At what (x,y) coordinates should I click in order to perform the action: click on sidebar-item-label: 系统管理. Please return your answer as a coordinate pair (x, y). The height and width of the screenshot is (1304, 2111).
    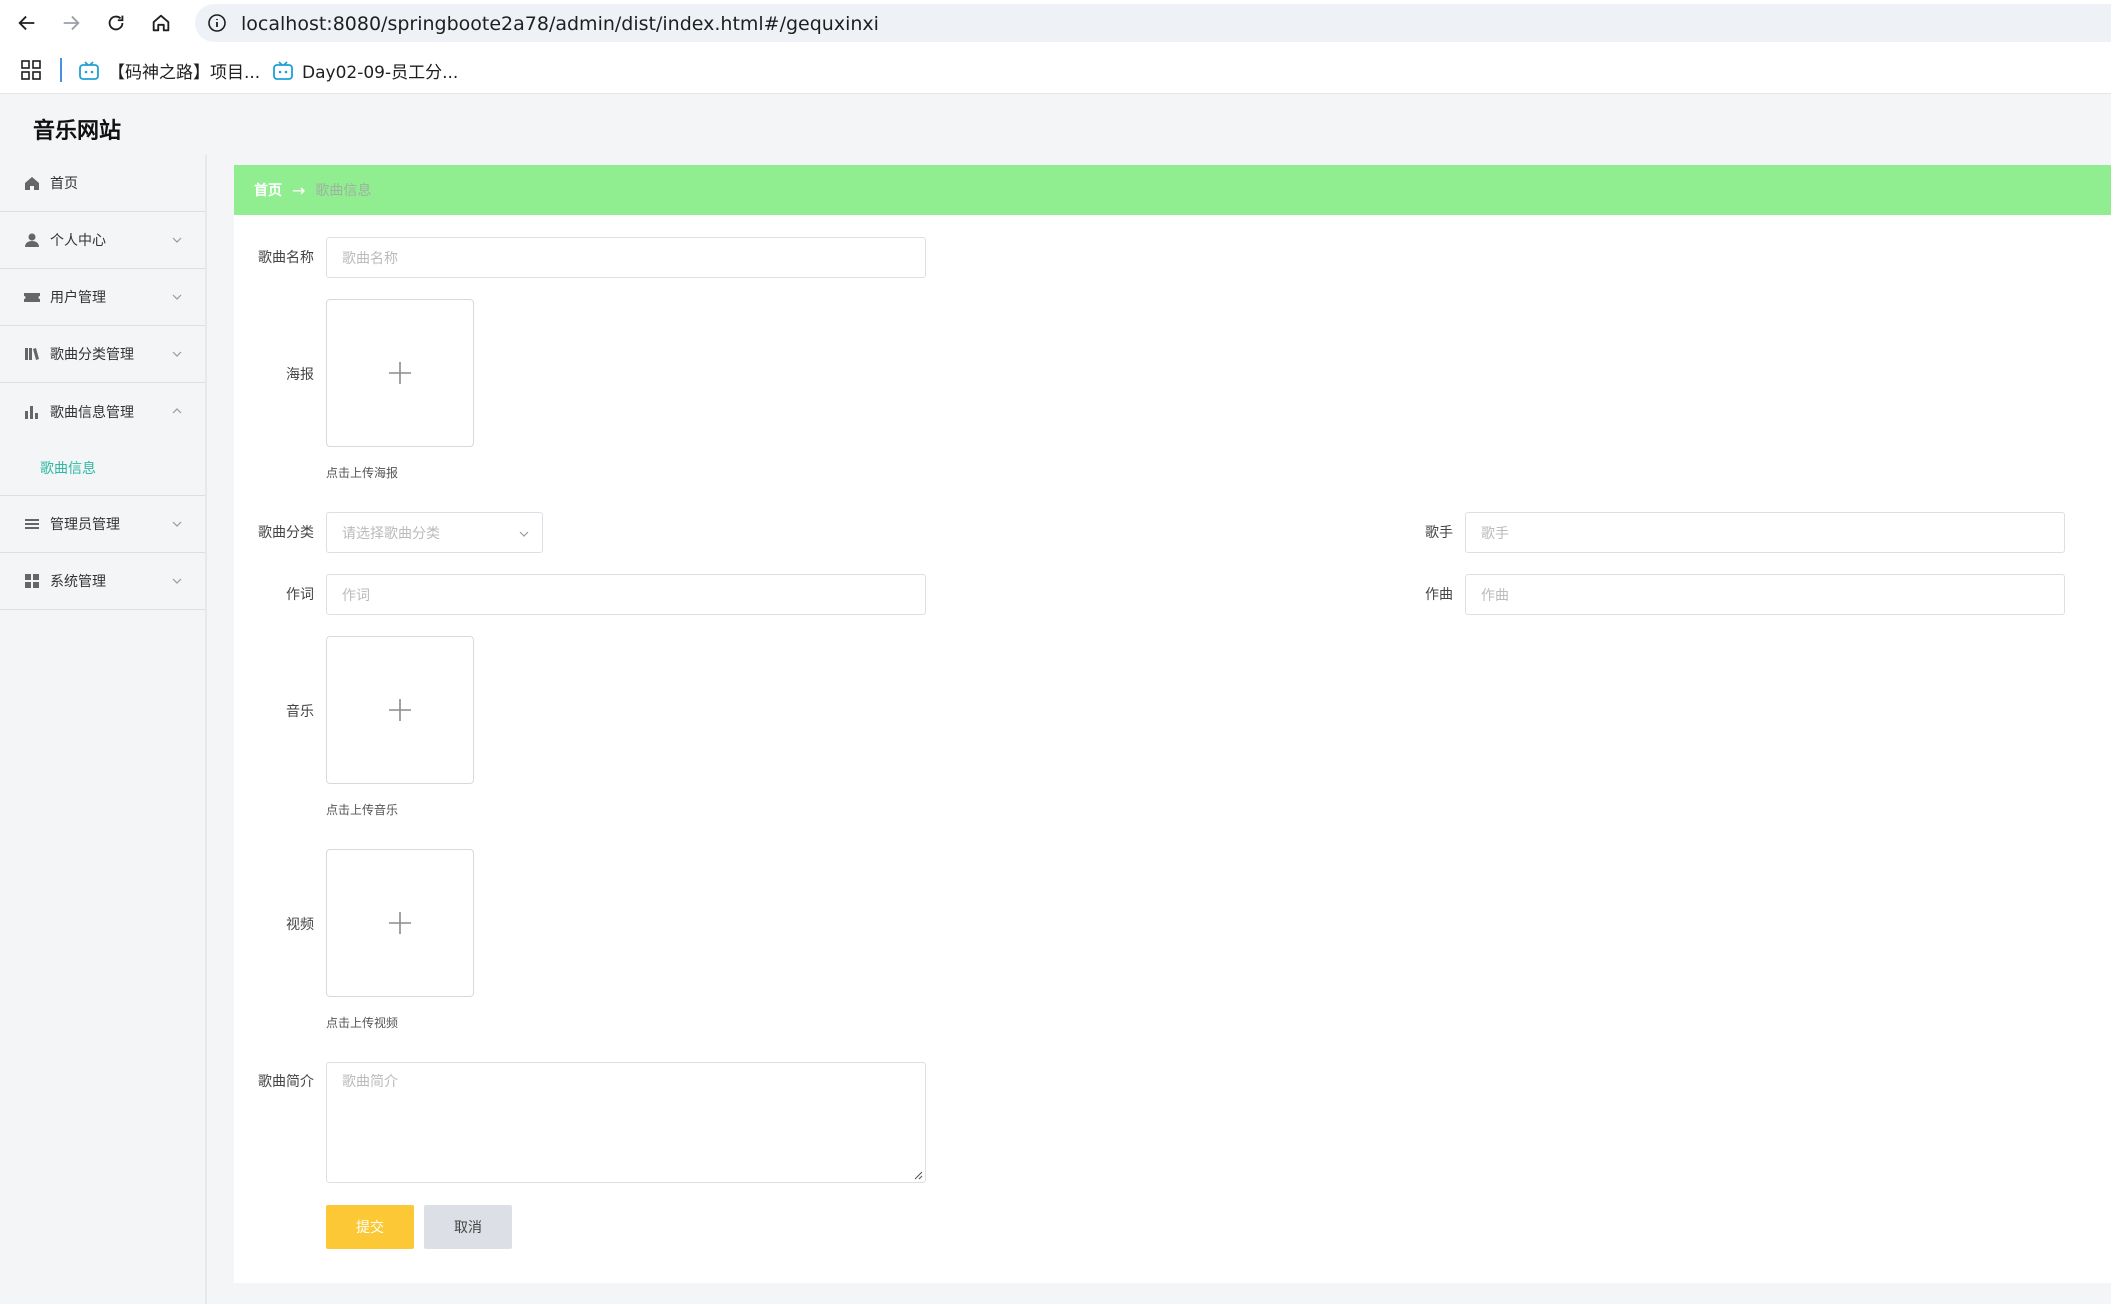
    Looking at the image, I should click on (78, 582).